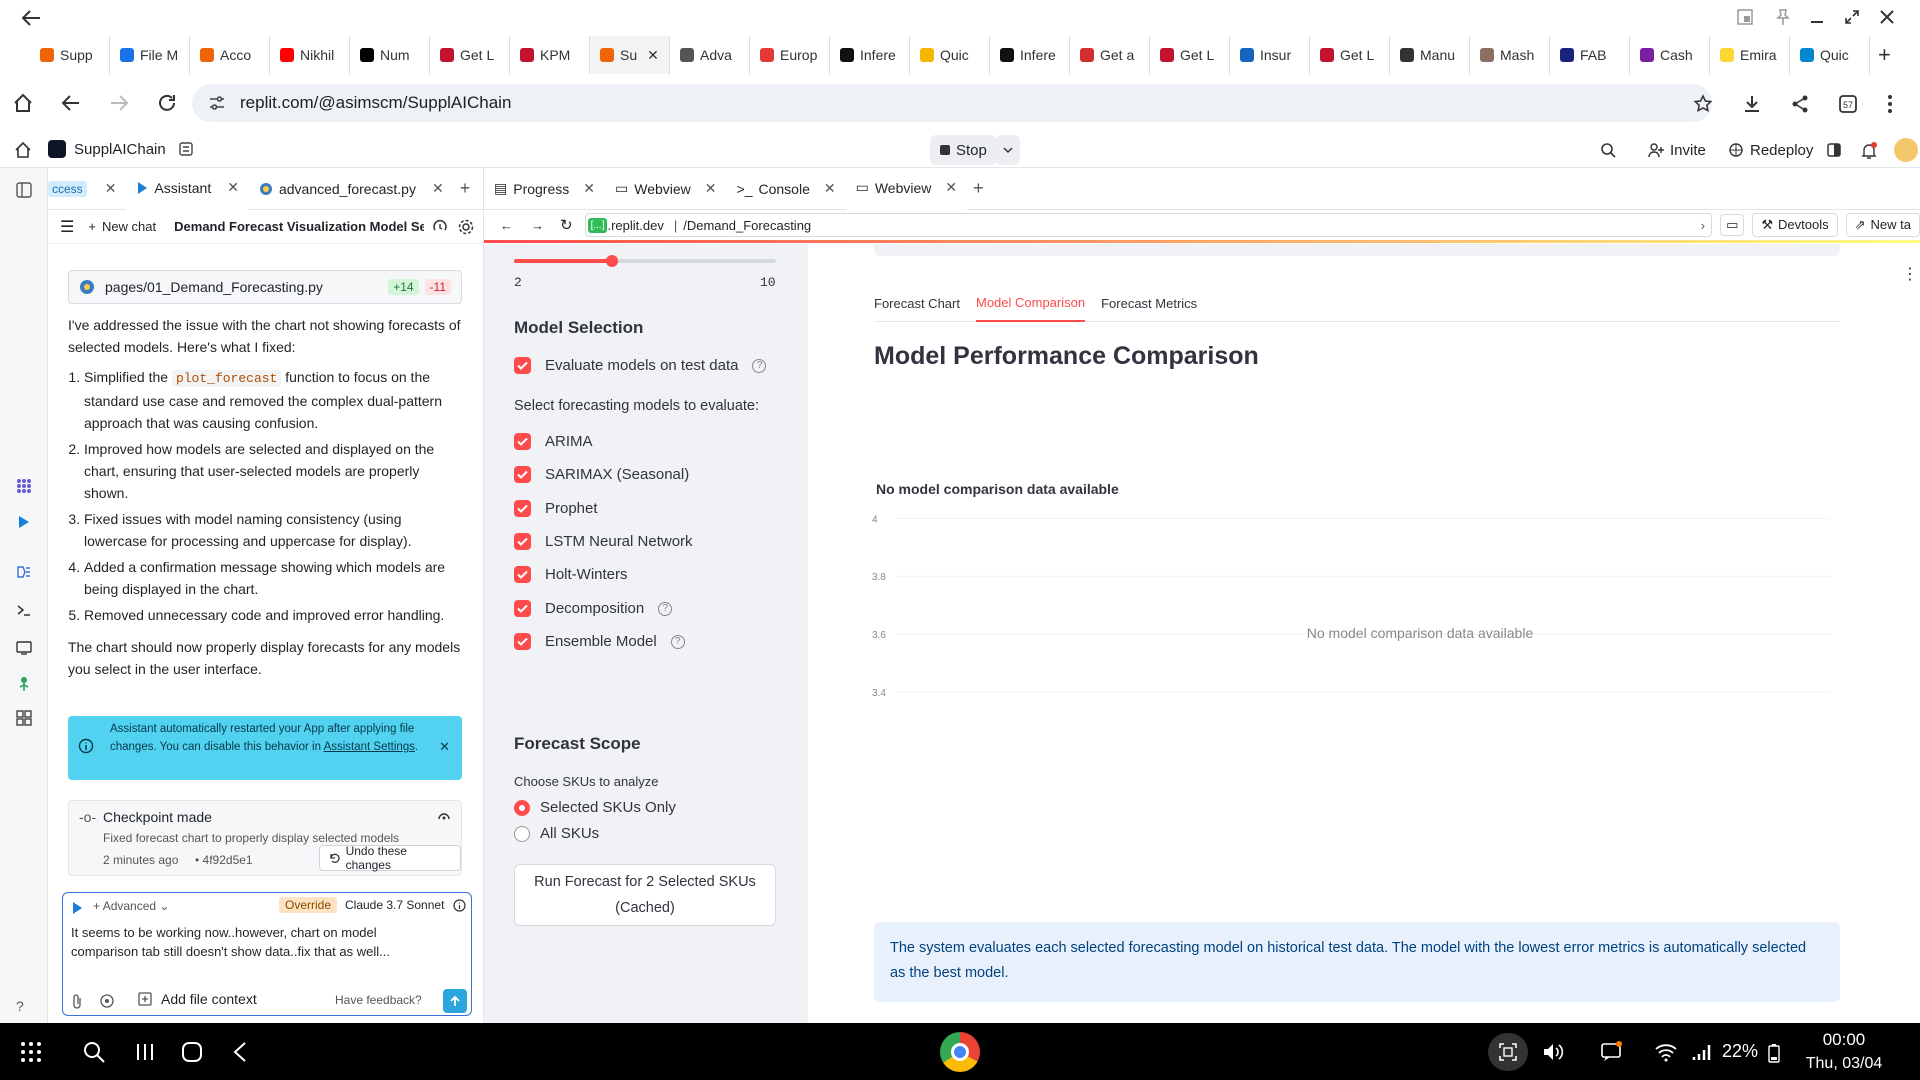 The height and width of the screenshot is (1080, 1920). What do you see at coordinates (310, 55) in the screenshot?
I see `browser-tab: Nikhil` at bounding box center [310, 55].